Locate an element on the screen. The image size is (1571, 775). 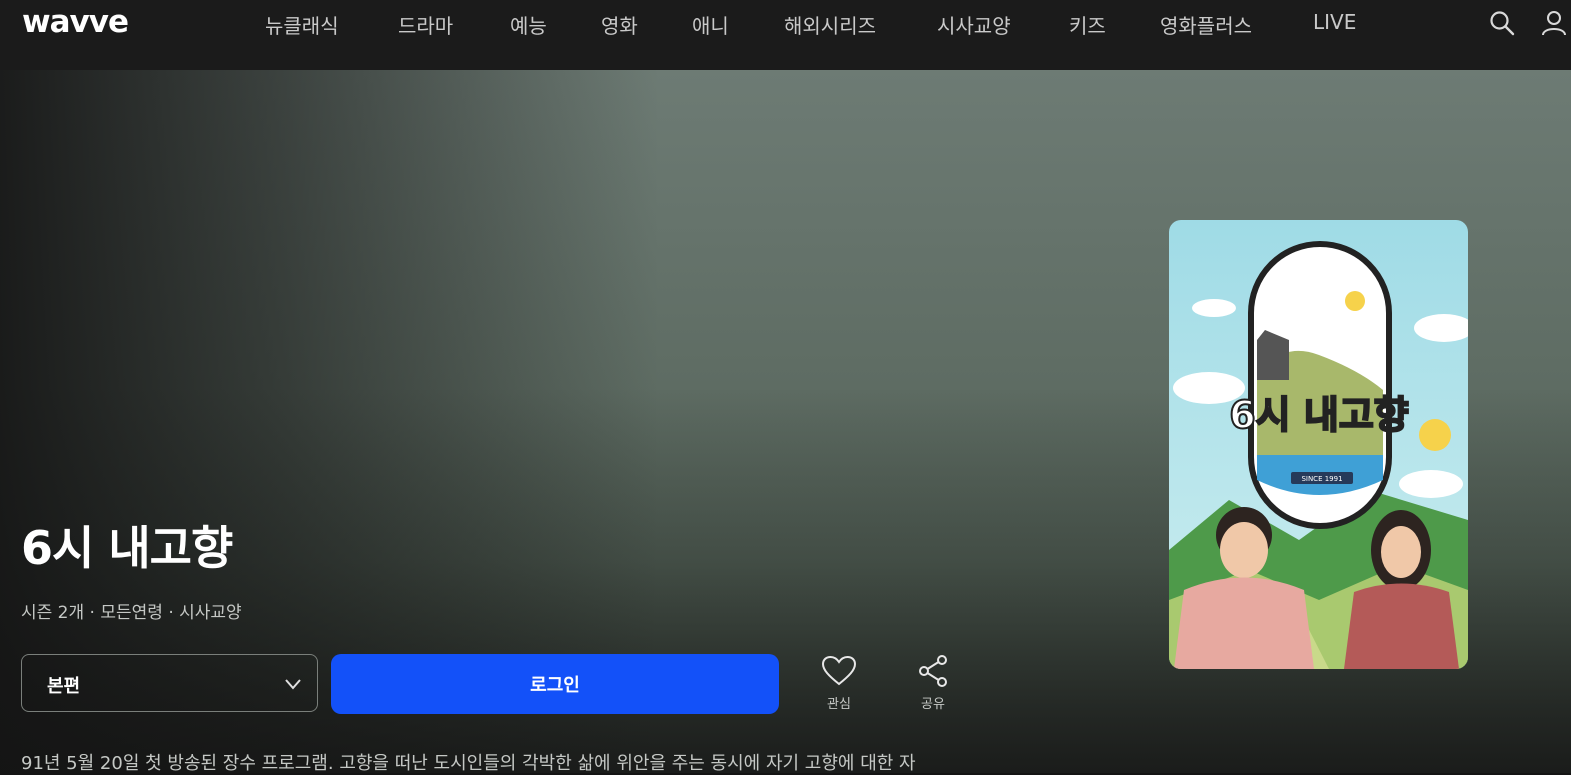
nav-item-drama: 드라마 is located at coordinates (425, 24).